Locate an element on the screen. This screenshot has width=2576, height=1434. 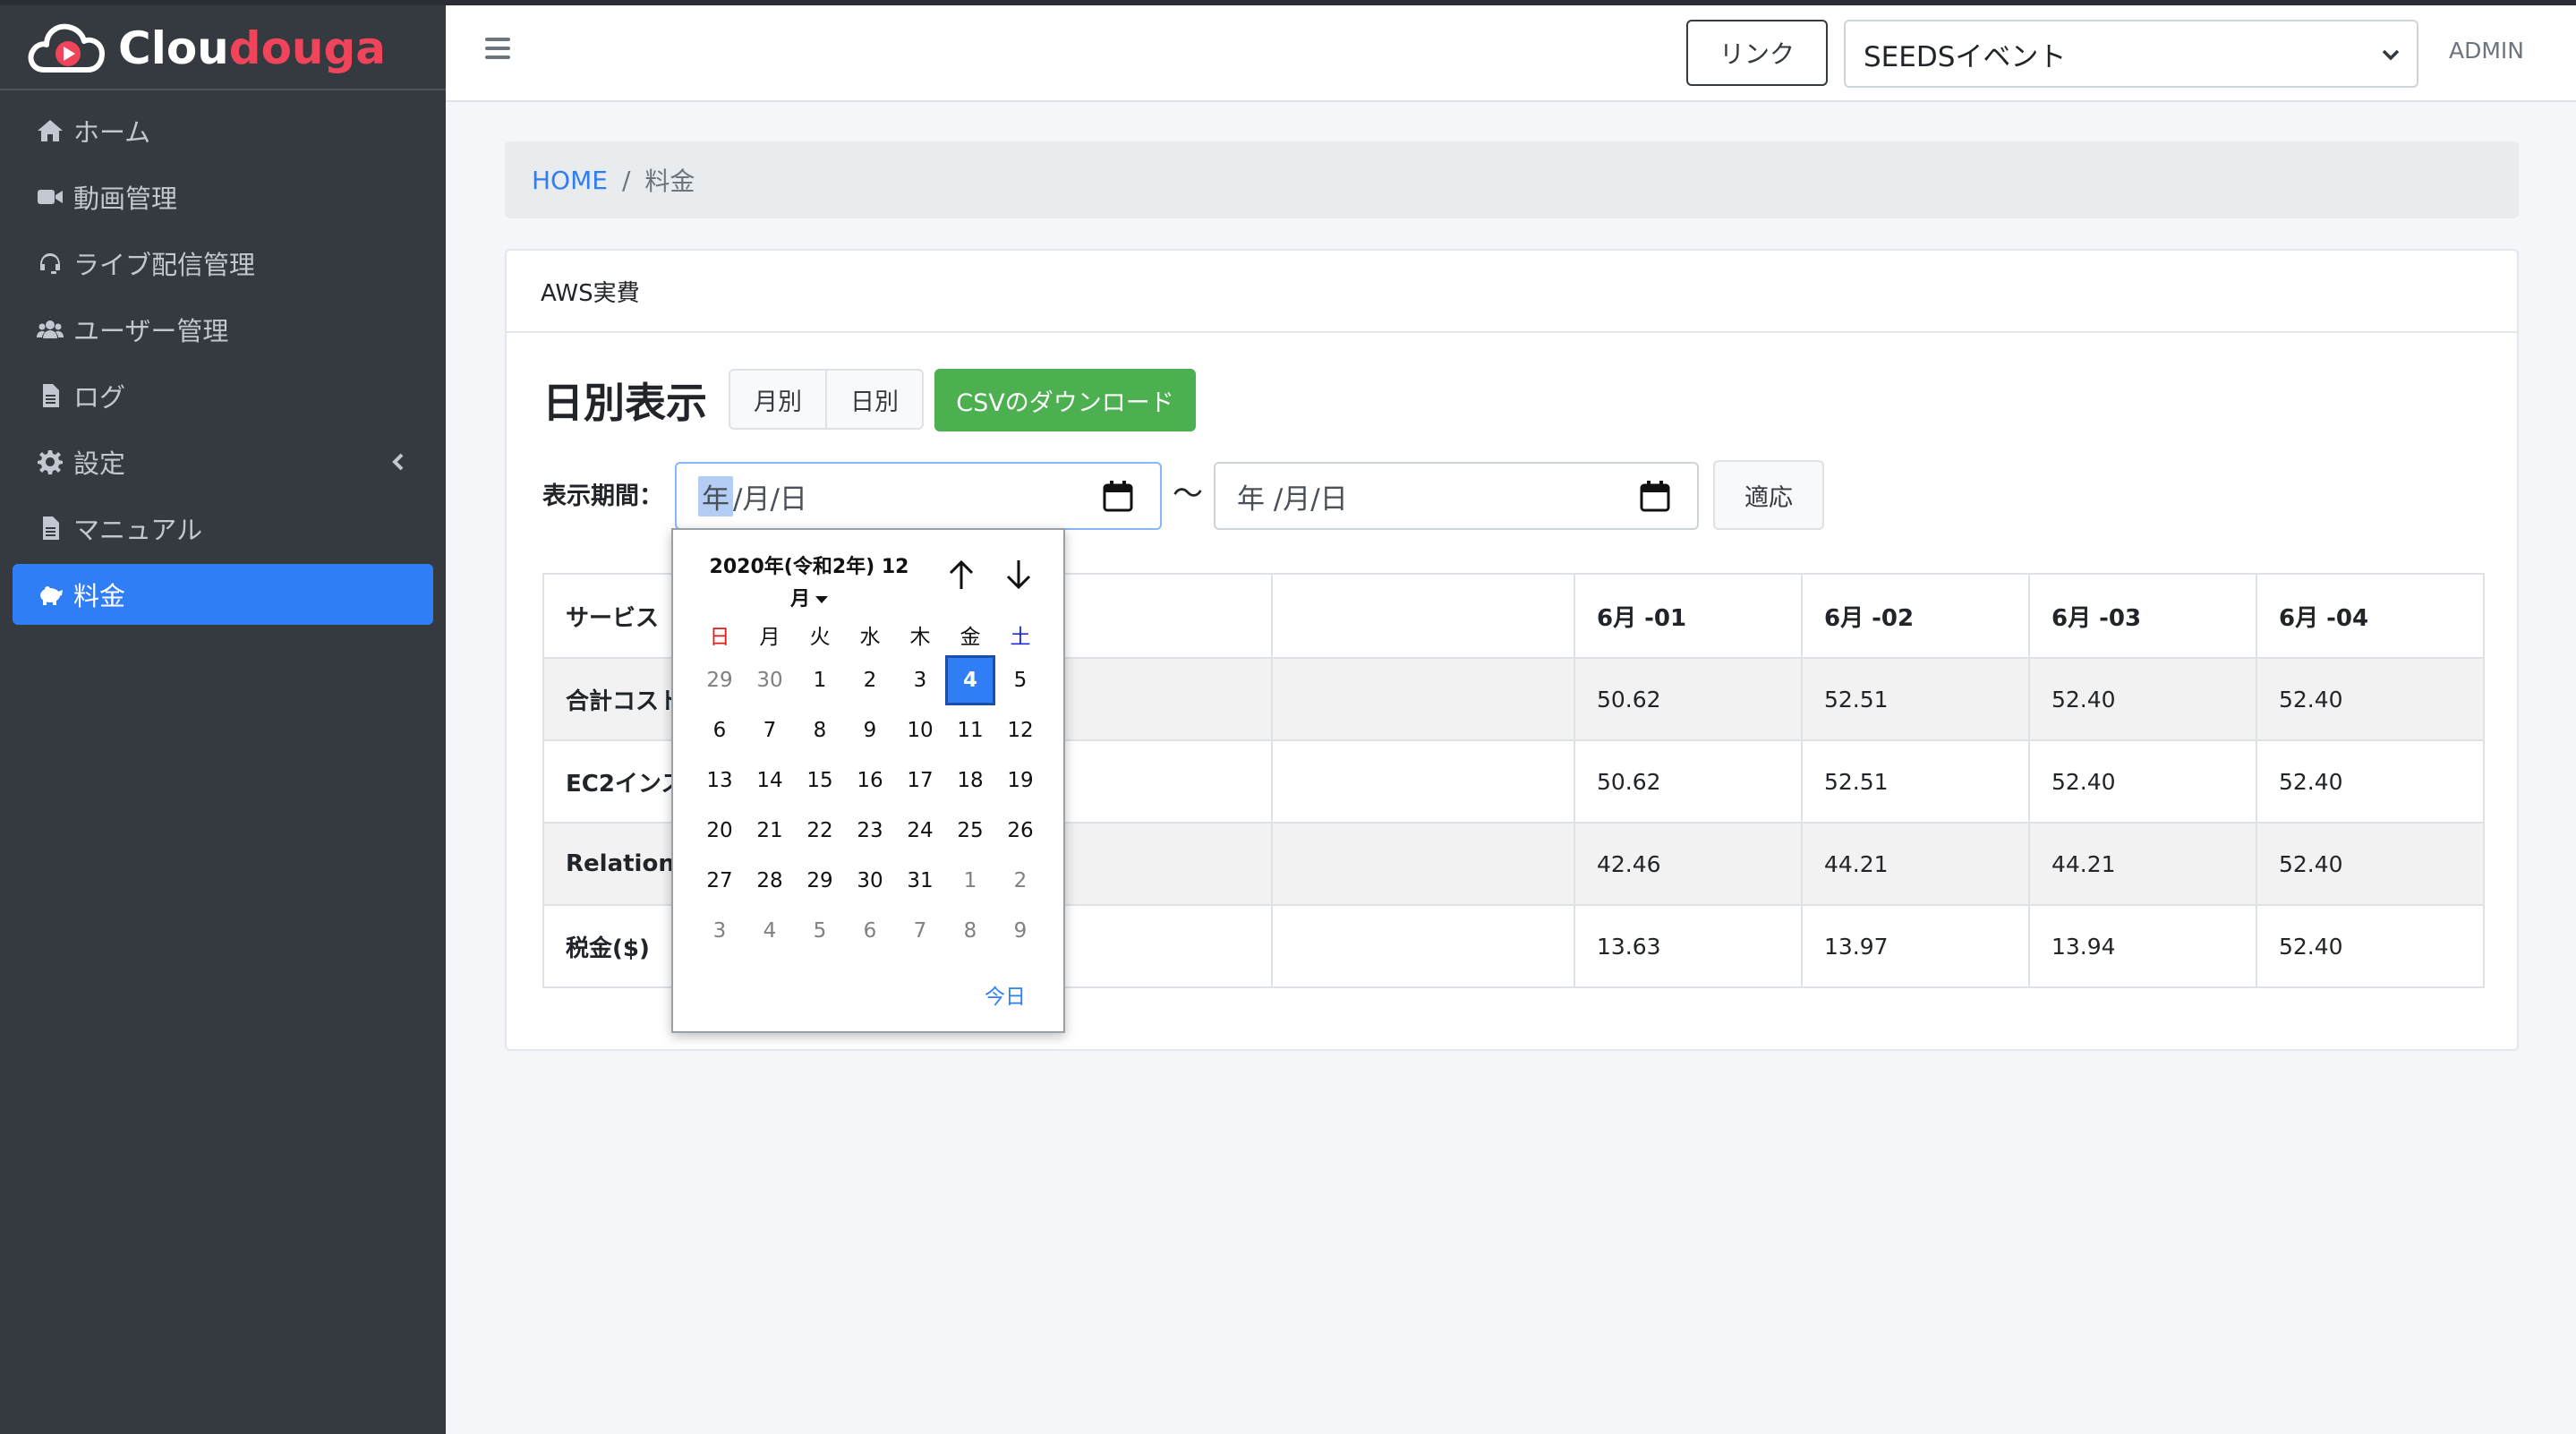
calendar-day: 17 is located at coordinates (920, 780).